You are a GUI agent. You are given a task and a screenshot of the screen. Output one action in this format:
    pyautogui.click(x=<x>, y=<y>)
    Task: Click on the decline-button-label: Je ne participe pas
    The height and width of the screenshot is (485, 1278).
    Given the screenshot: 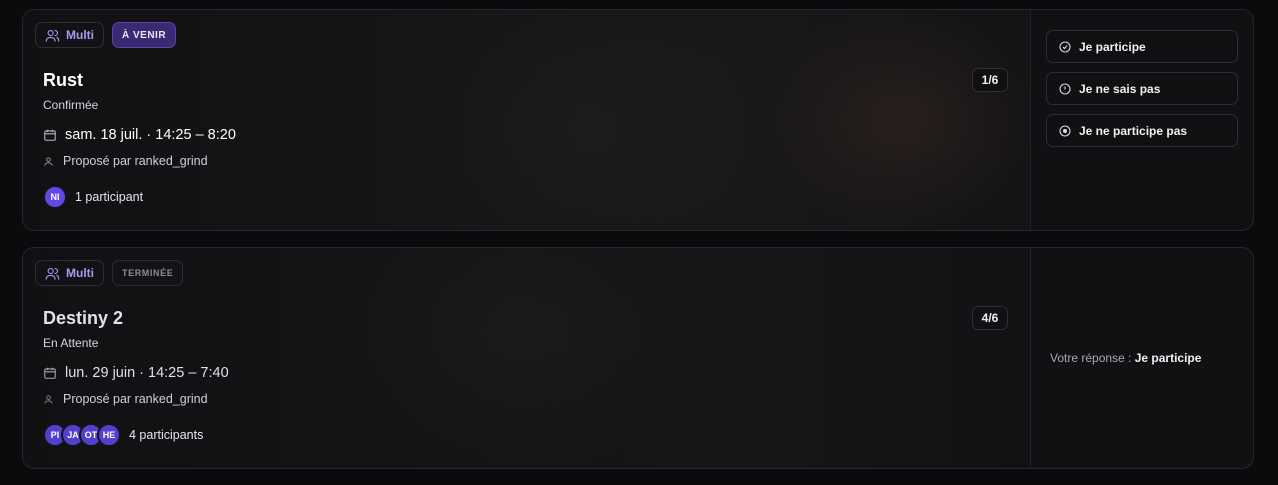 What is the action you would take?
    pyautogui.click(x=1133, y=130)
    